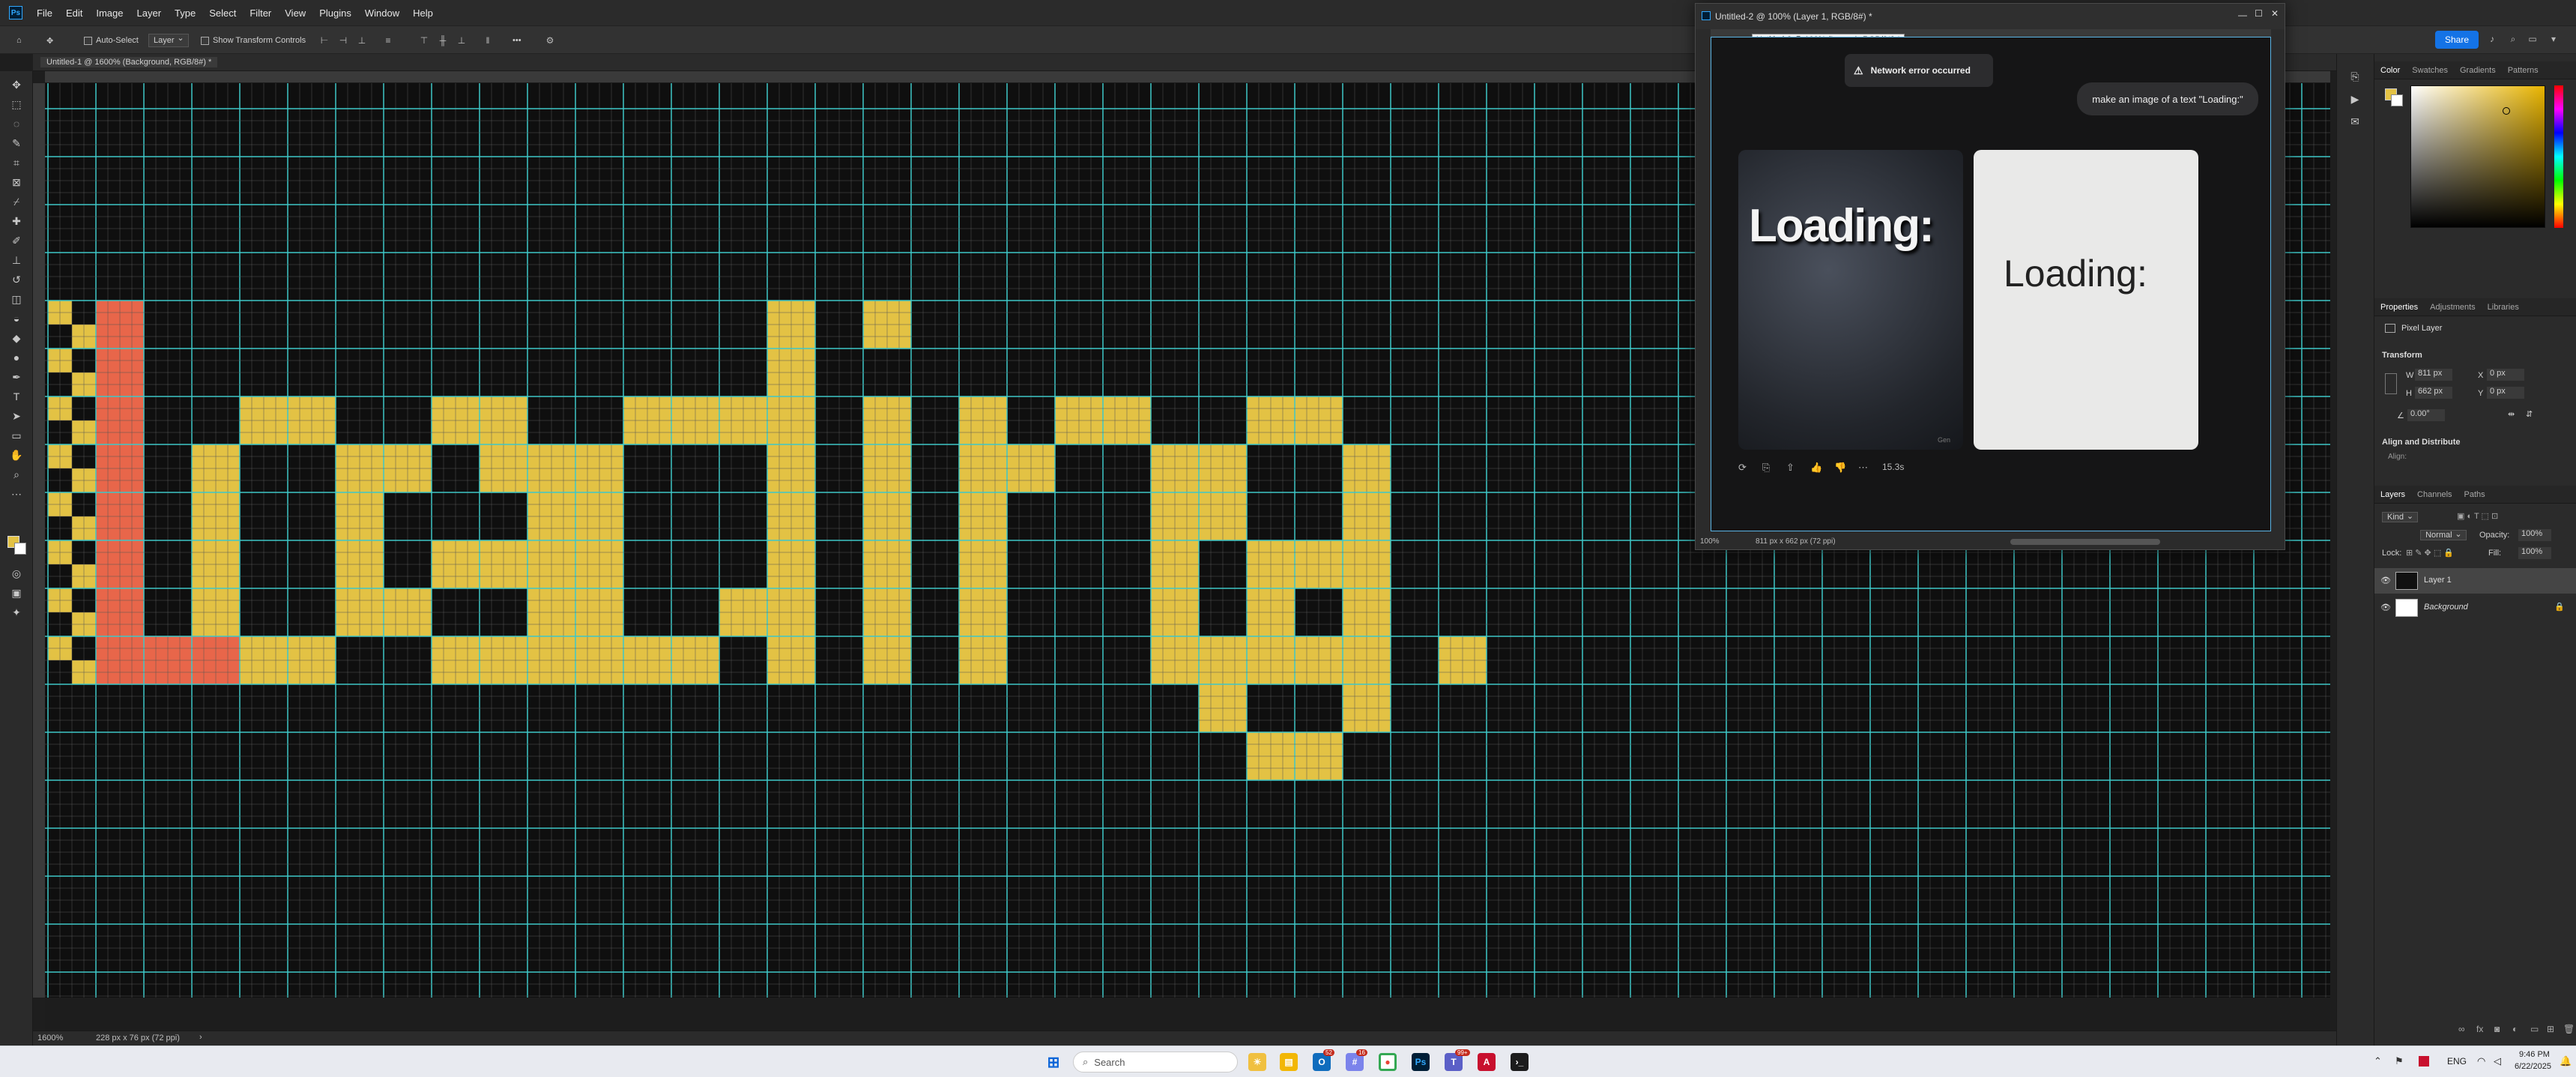 The width and height of the screenshot is (2576, 1077). What do you see at coordinates (423, 13) in the screenshot?
I see `menu-help: Help` at bounding box center [423, 13].